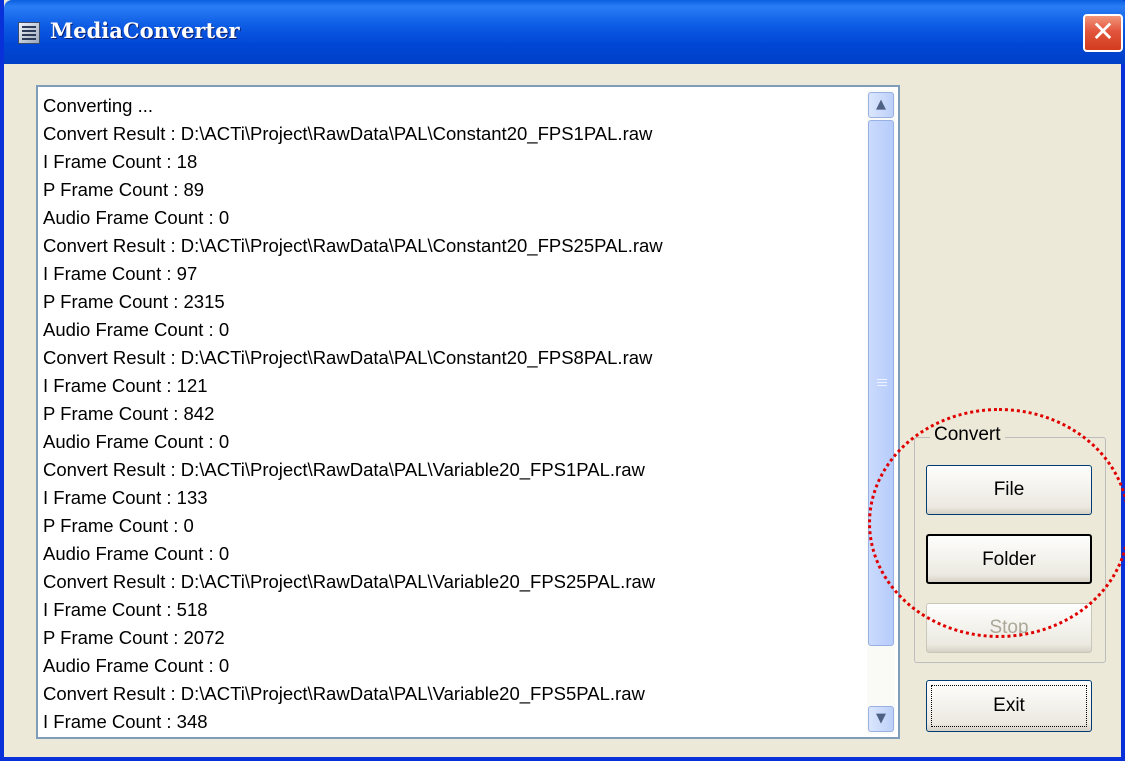  Describe the element at coordinates (881, 412) in the screenshot. I see `vertical-scrollbar: ▲ ▼` at that location.